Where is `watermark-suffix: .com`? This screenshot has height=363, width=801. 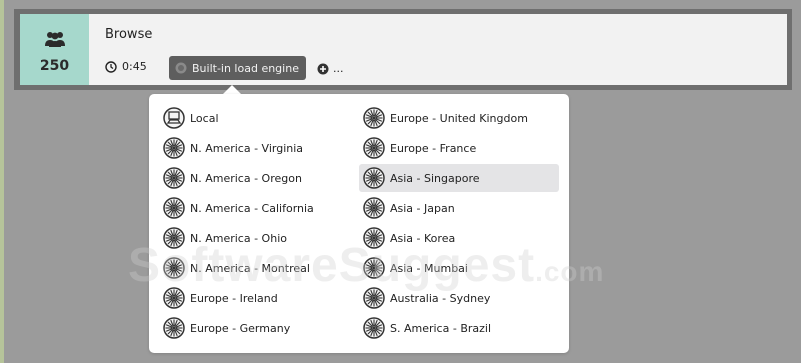
watermark-suffix: .com is located at coordinates (570, 271).